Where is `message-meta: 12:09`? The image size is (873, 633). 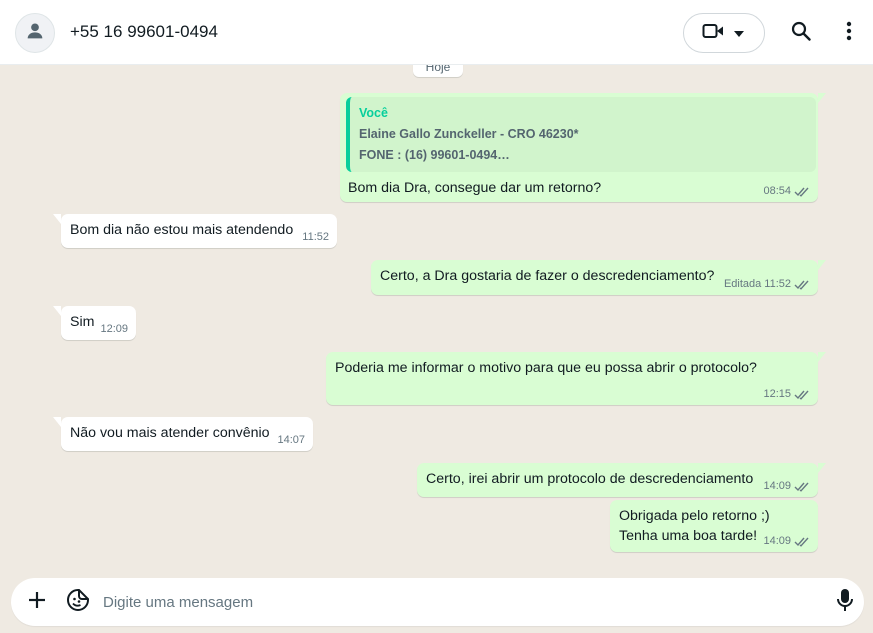 message-meta: 12:09 is located at coordinates (114, 329).